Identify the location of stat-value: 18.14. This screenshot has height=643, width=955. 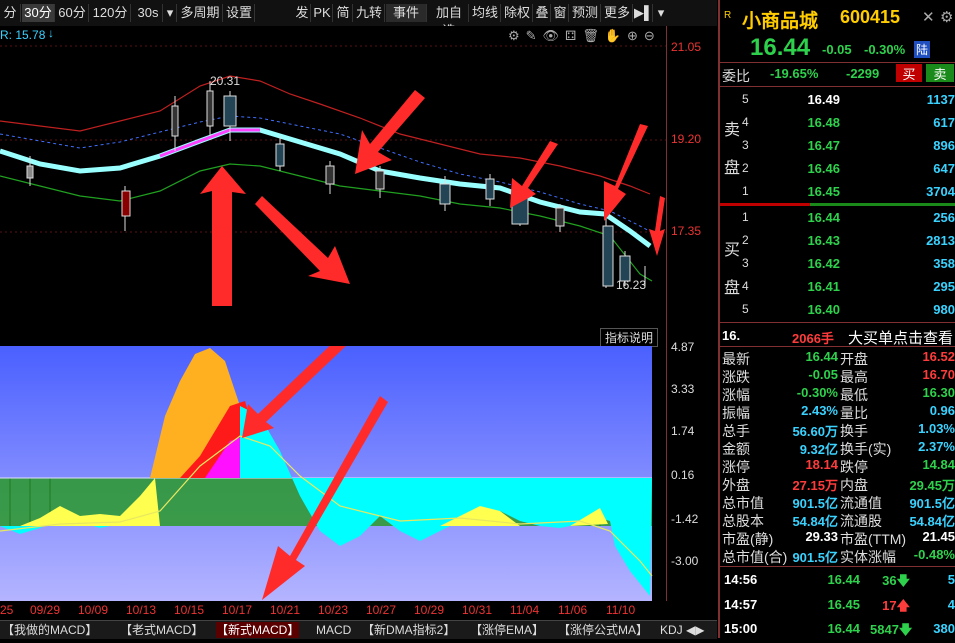
(821, 464).